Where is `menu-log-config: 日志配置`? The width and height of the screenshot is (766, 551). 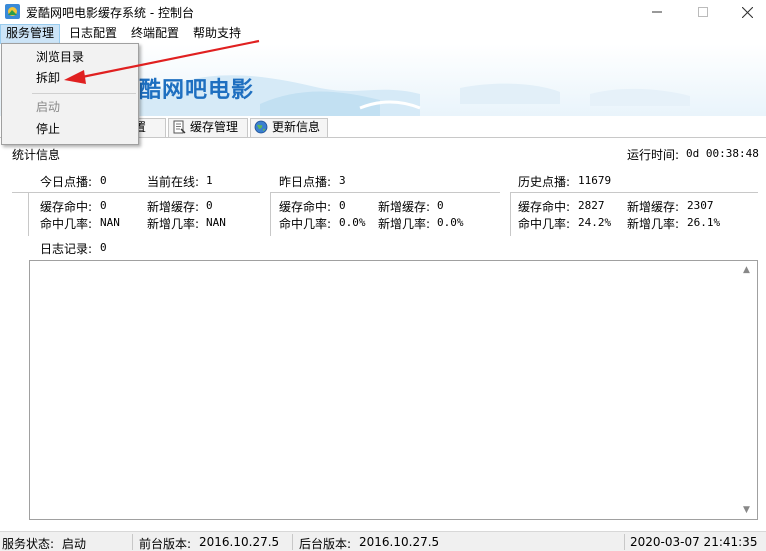
menu-log-config: 日志配置 is located at coordinates (93, 34).